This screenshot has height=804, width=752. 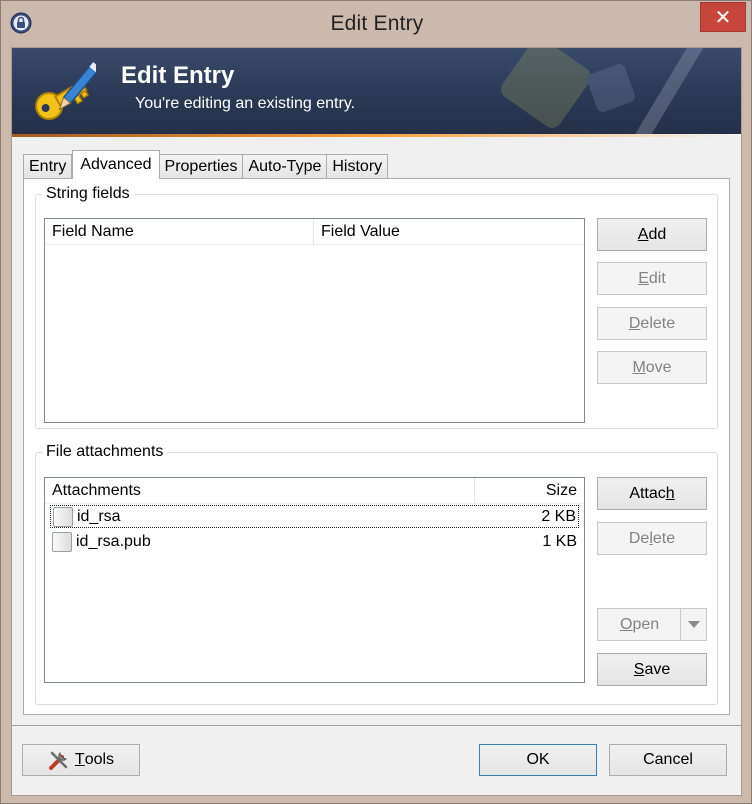 I want to click on open-attachment-button: Open, so click(x=652, y=624).